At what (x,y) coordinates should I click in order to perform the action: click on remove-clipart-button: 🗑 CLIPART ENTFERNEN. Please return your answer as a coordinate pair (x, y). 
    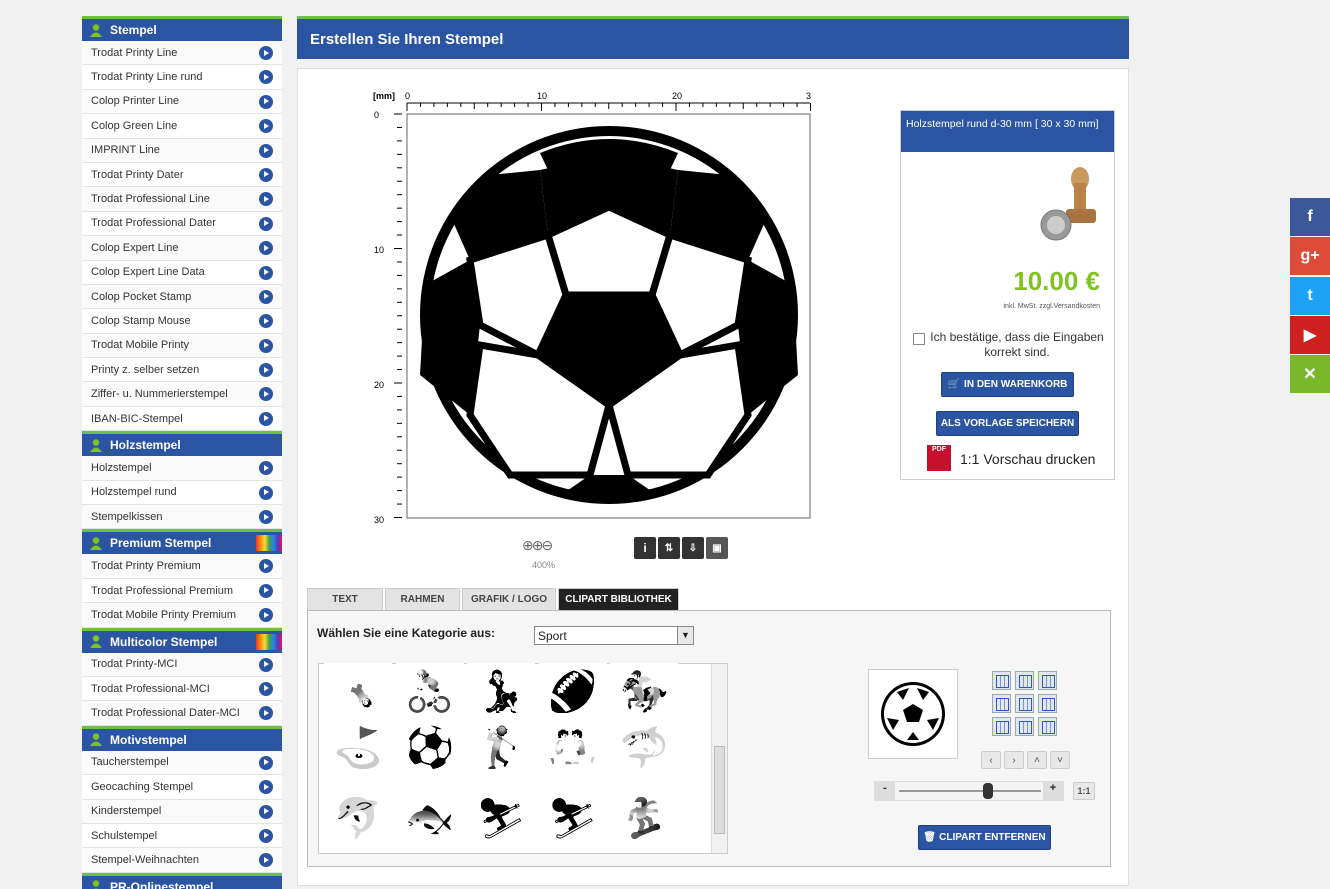
    Looking at the image, I should click on (984, 837).